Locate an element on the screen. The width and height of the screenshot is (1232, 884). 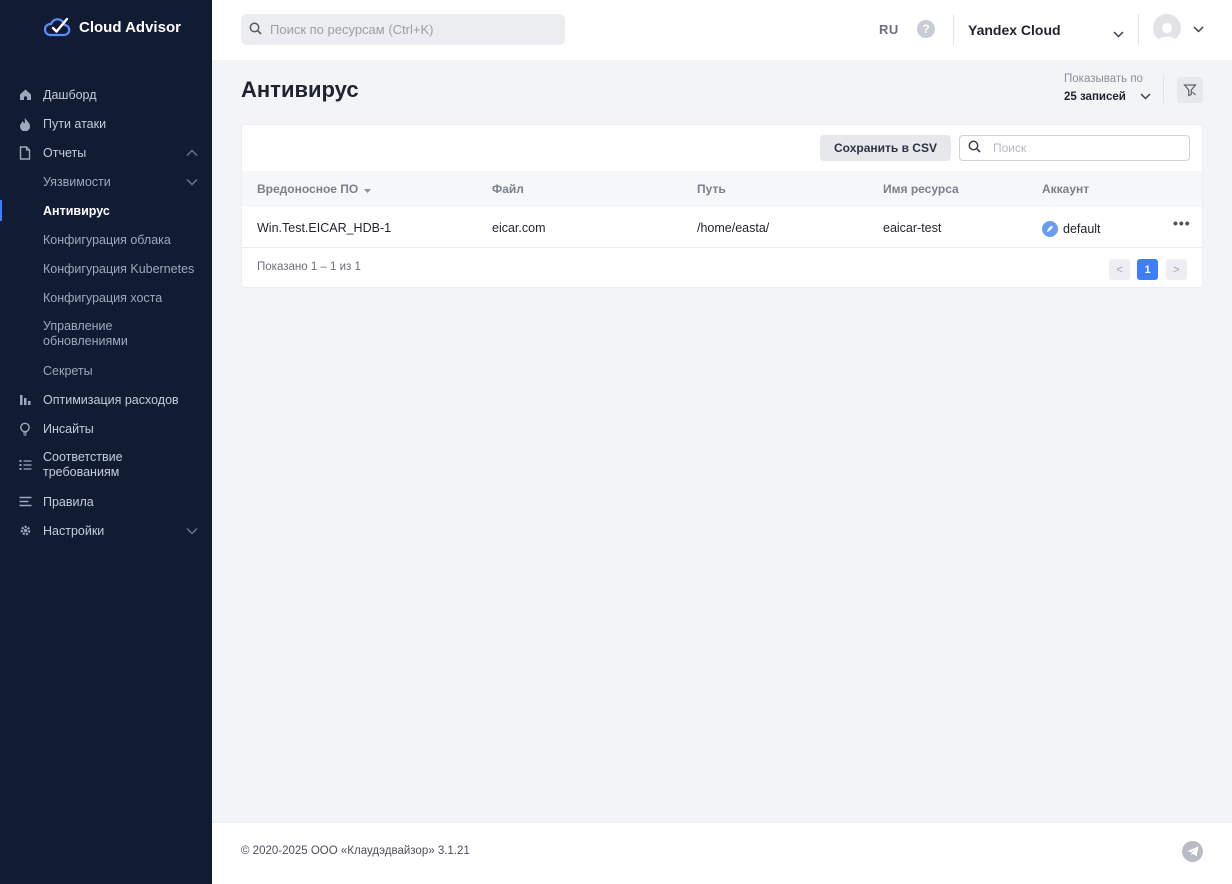
global-search-input is located at coordinates (410, 29).